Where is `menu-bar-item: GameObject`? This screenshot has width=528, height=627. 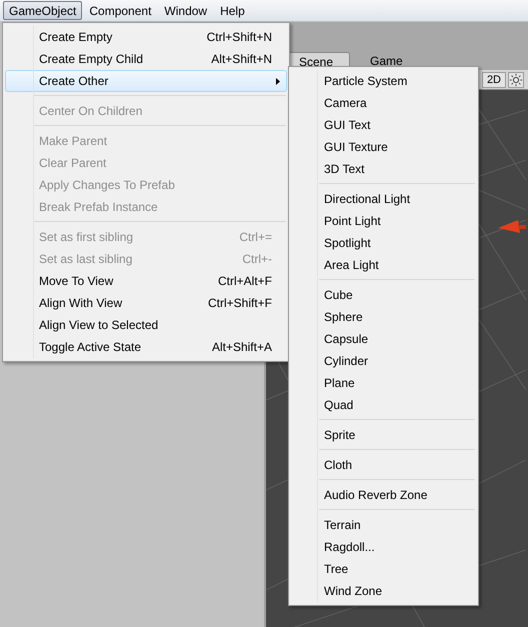
menu-bar-item: GameObject is located at coordinates (42, 10).